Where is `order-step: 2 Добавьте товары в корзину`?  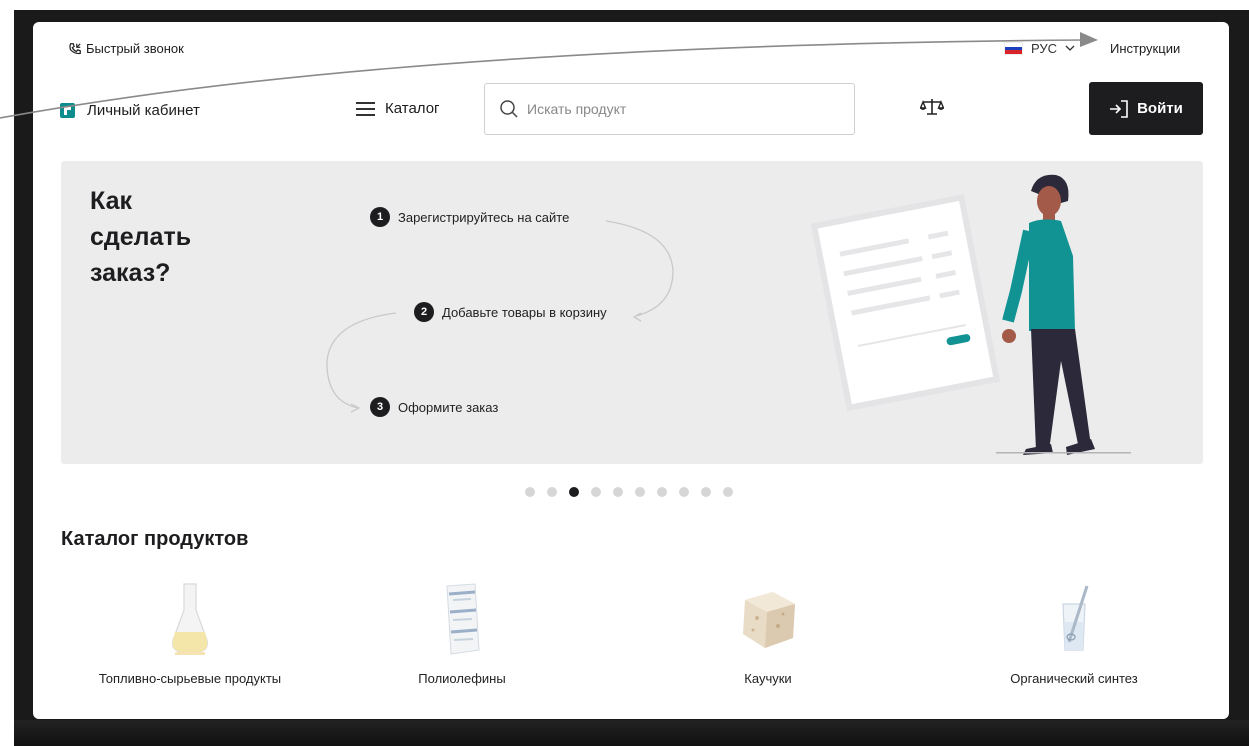
order-step: 2 Добавьте товары в корзину is located at coordinates (510, 312).